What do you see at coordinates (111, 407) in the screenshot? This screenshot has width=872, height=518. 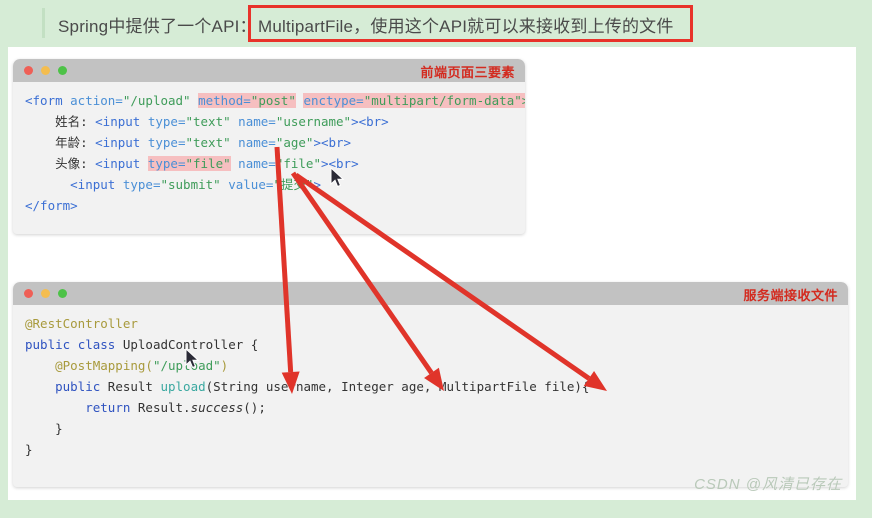 I see `code-token: return` at bounding box center [111, 407].